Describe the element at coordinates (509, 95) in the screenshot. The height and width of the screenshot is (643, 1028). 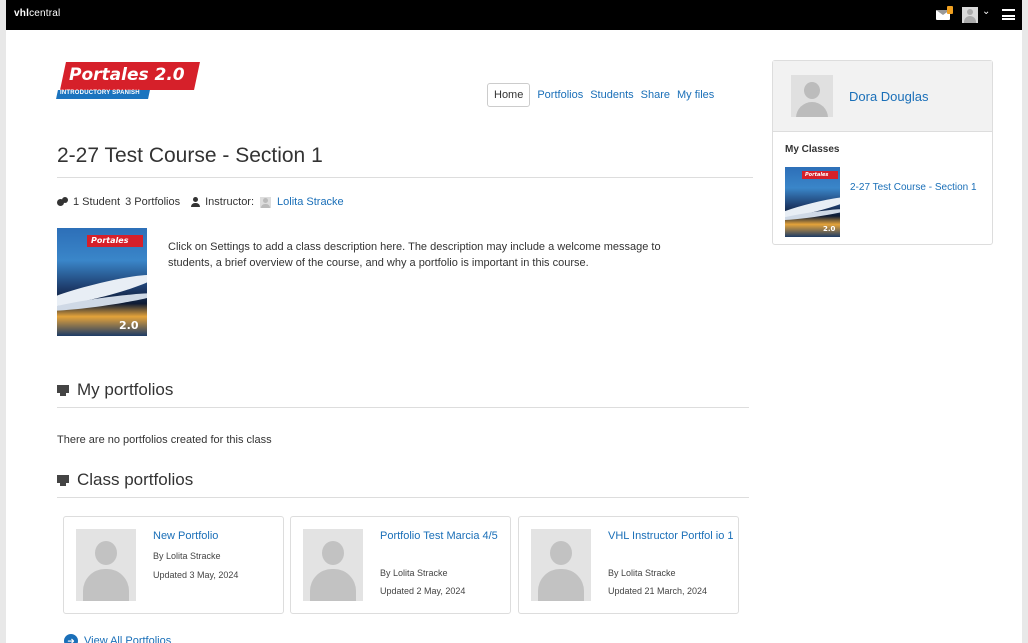
I see `nav-home-tab: Home` at that location.